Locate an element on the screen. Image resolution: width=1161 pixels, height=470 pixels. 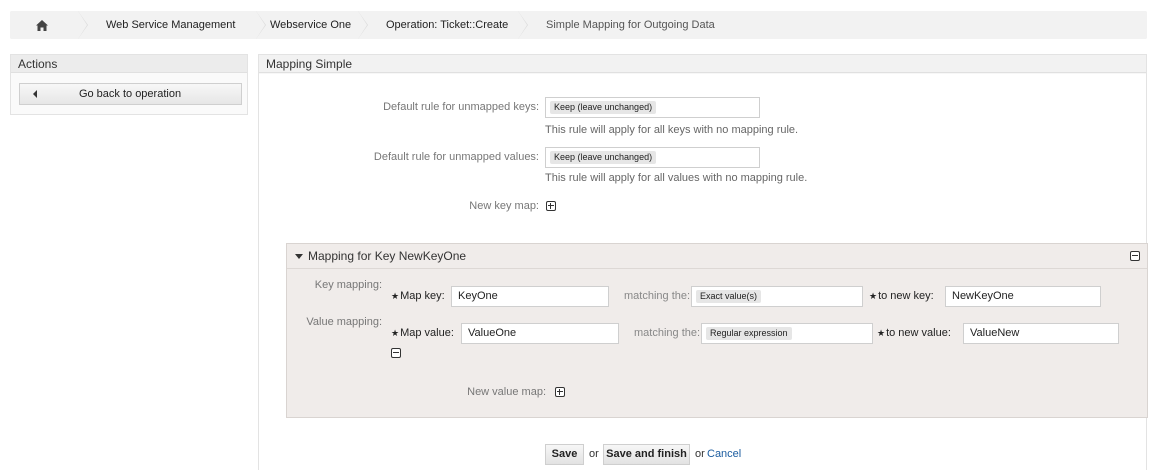
breadcrumb-current: Simple Mapping for Outgoing Data is located at coordinates (832, 25).